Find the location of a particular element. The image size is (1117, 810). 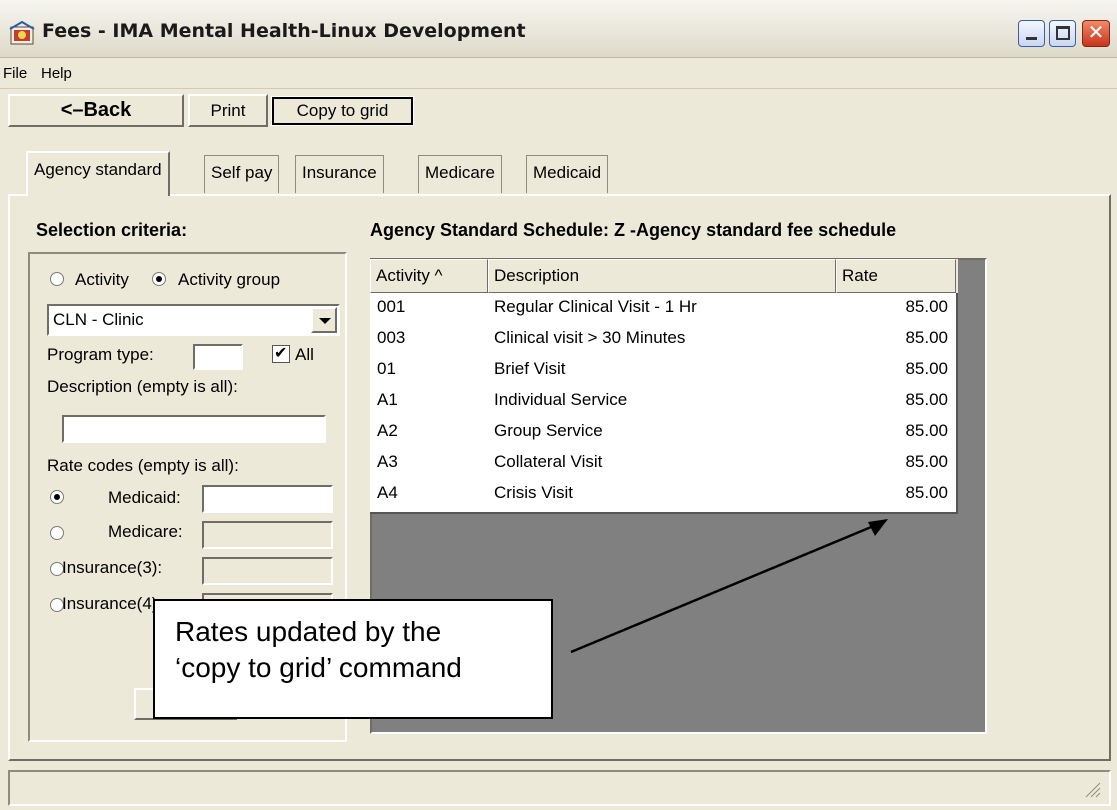

table-row: 003 Clinical visit > 30 Minutes 85.00 is located at coordinates (663, 339).